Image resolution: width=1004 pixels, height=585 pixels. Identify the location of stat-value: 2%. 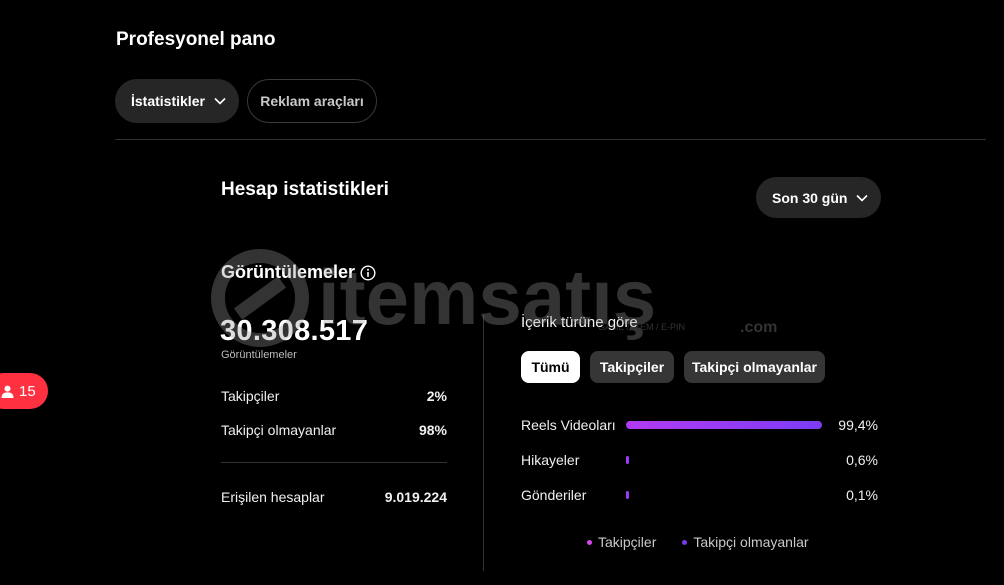
(436, 396).